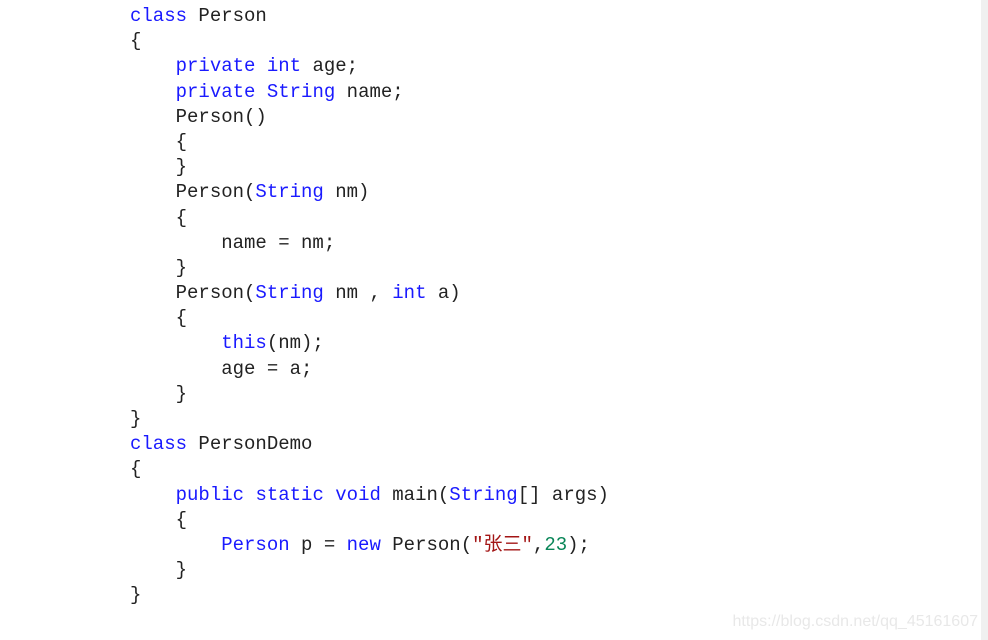  I want to click on code-token-pl: main(, so click(415, 494).